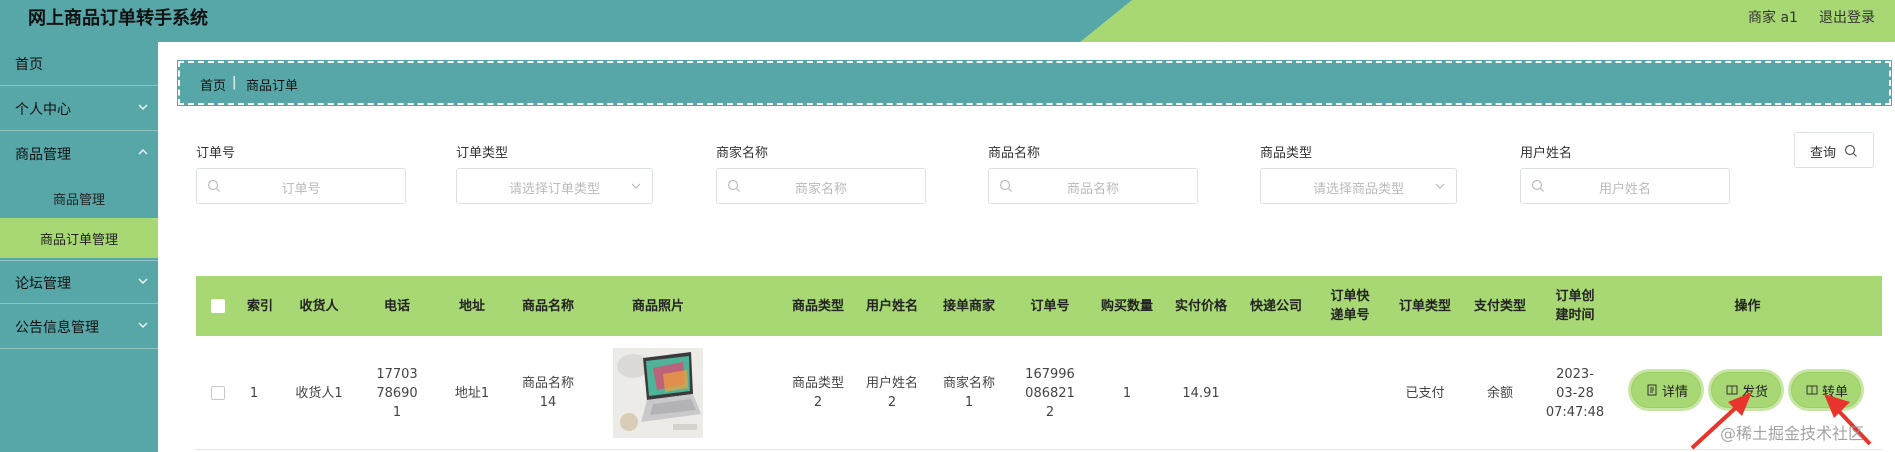 The height and width of the screenshot is (452, 1895). I want to click on sidebar-item-label: 首页, so click(29, 65).